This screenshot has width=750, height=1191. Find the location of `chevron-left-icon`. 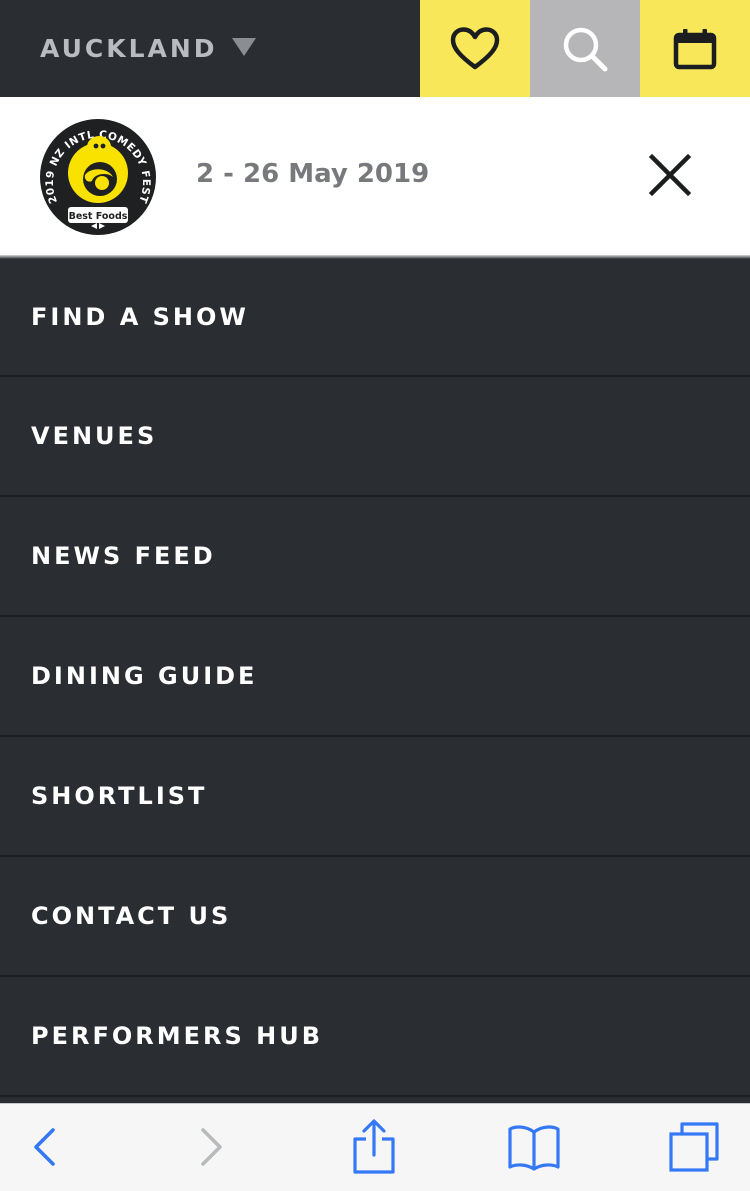

chevron-left-icon is located at coordinates (44, 1147).